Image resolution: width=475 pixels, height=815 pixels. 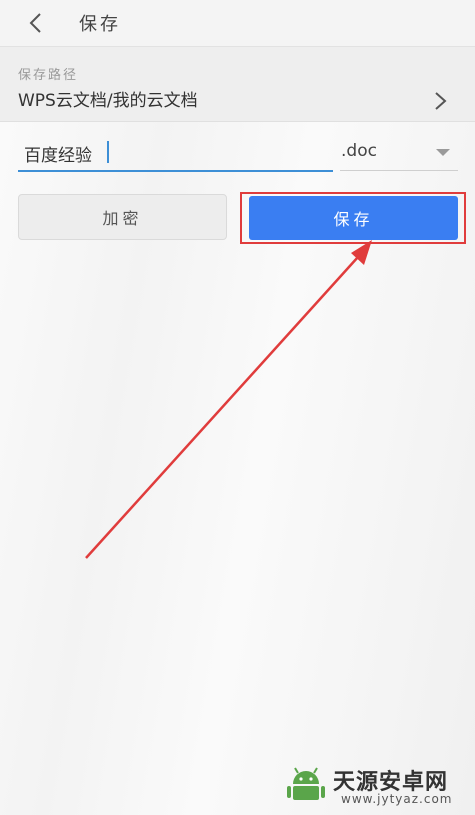 What do you see at coordinates (108, 101) in the screenshot?
I see `save-path-value: WPS云文档/我的云文档` at bounding box center [108, 101].